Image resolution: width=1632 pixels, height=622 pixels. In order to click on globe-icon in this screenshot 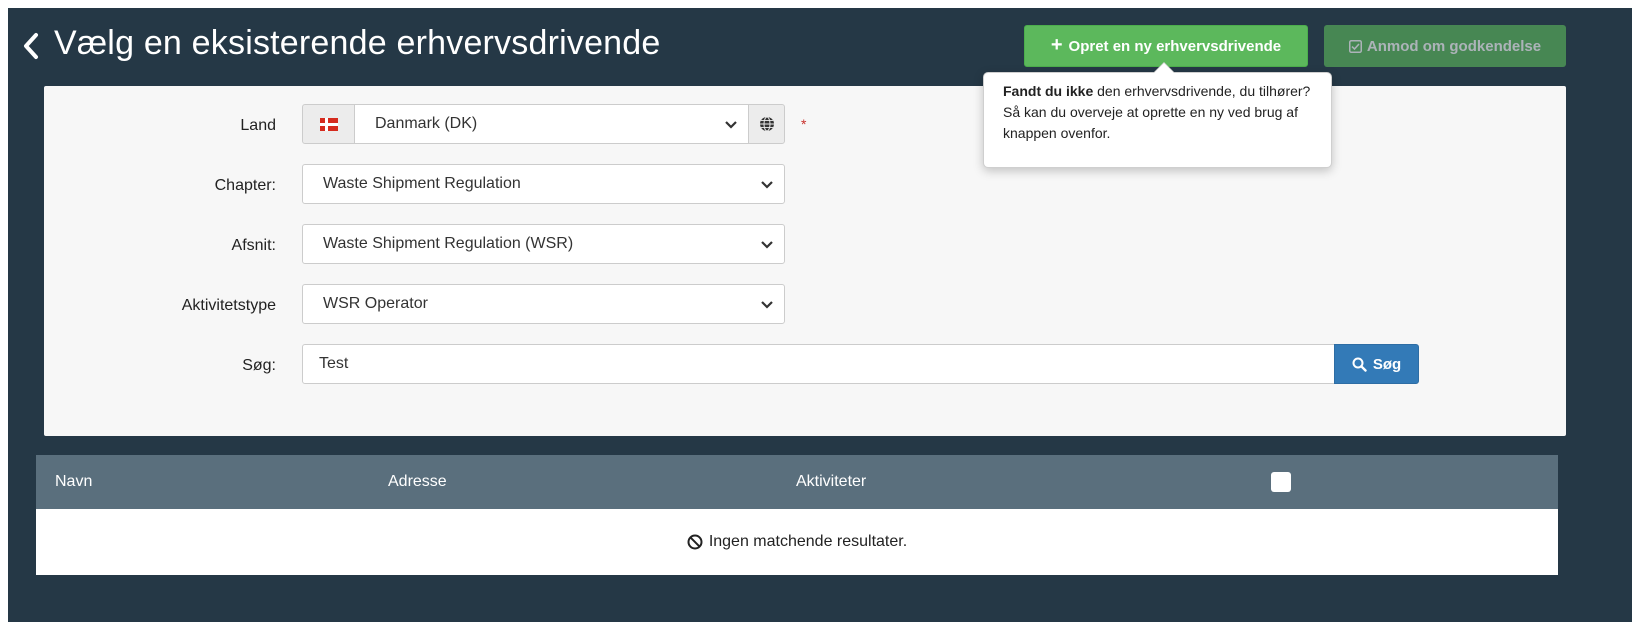, I will do `click(766, 124)`.